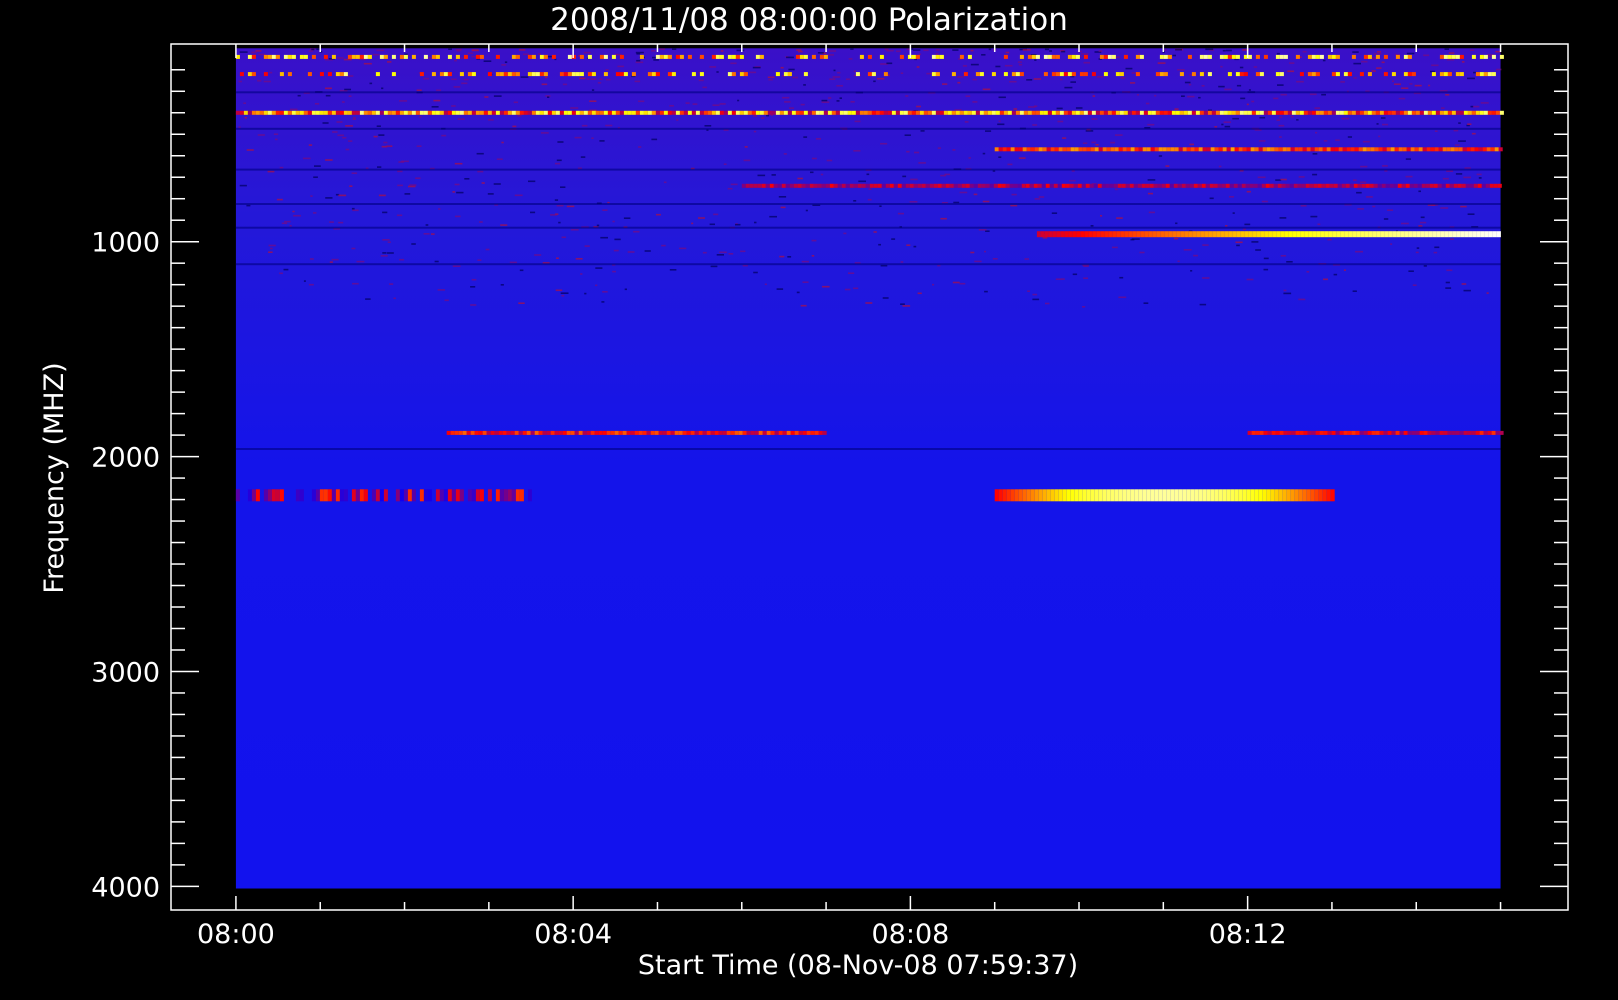  What do you see at coordinates (125, 887) in the screenshot?
I see `y-tick-label: 4000` at bounding box center [125, 887].